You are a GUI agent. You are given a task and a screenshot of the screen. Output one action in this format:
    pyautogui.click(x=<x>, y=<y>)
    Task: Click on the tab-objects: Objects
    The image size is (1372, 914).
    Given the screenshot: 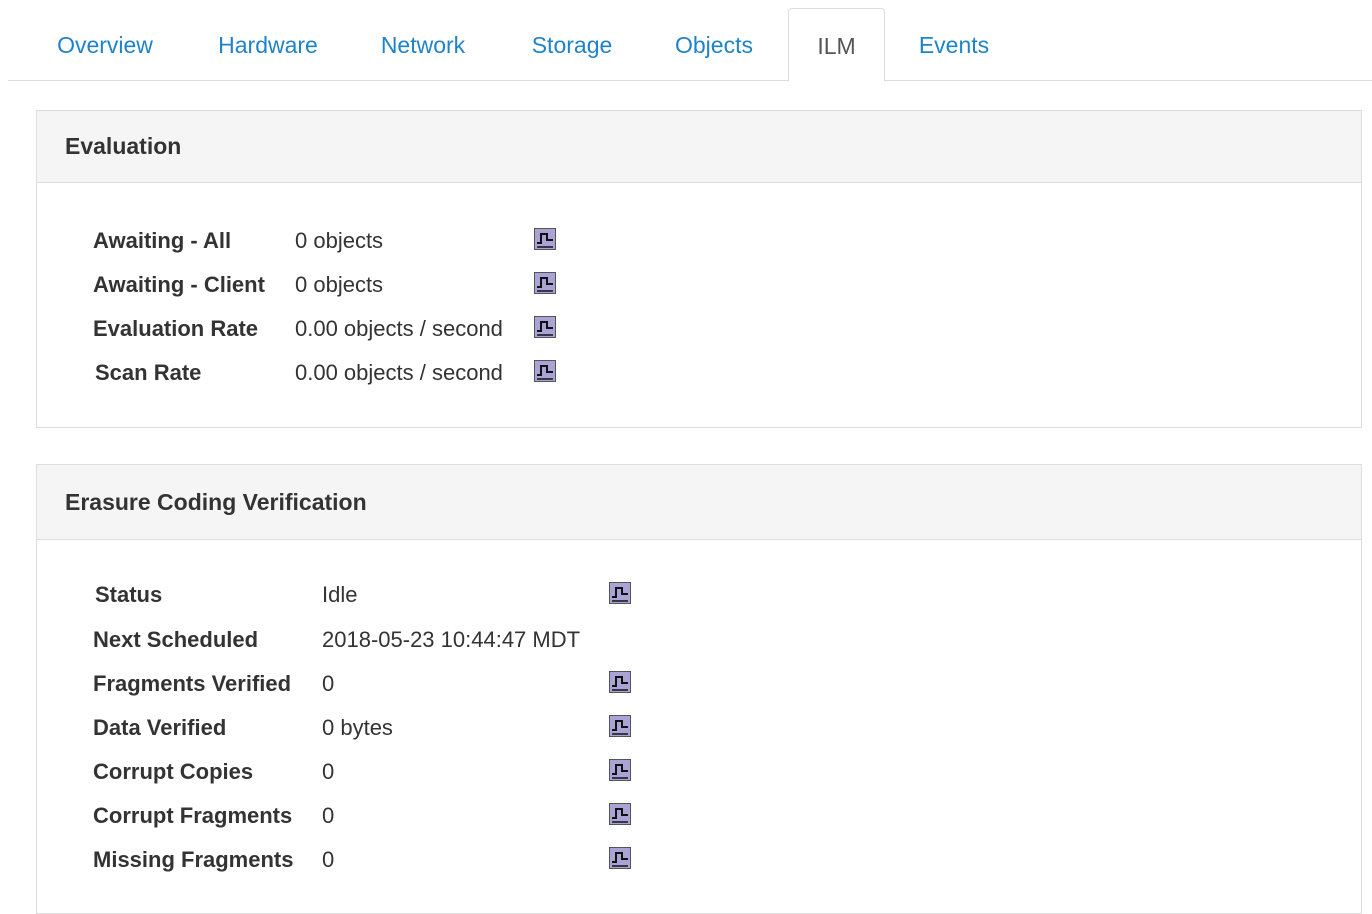 What is the action you would take?
    pyautogui.click(x=714, y=44)
    